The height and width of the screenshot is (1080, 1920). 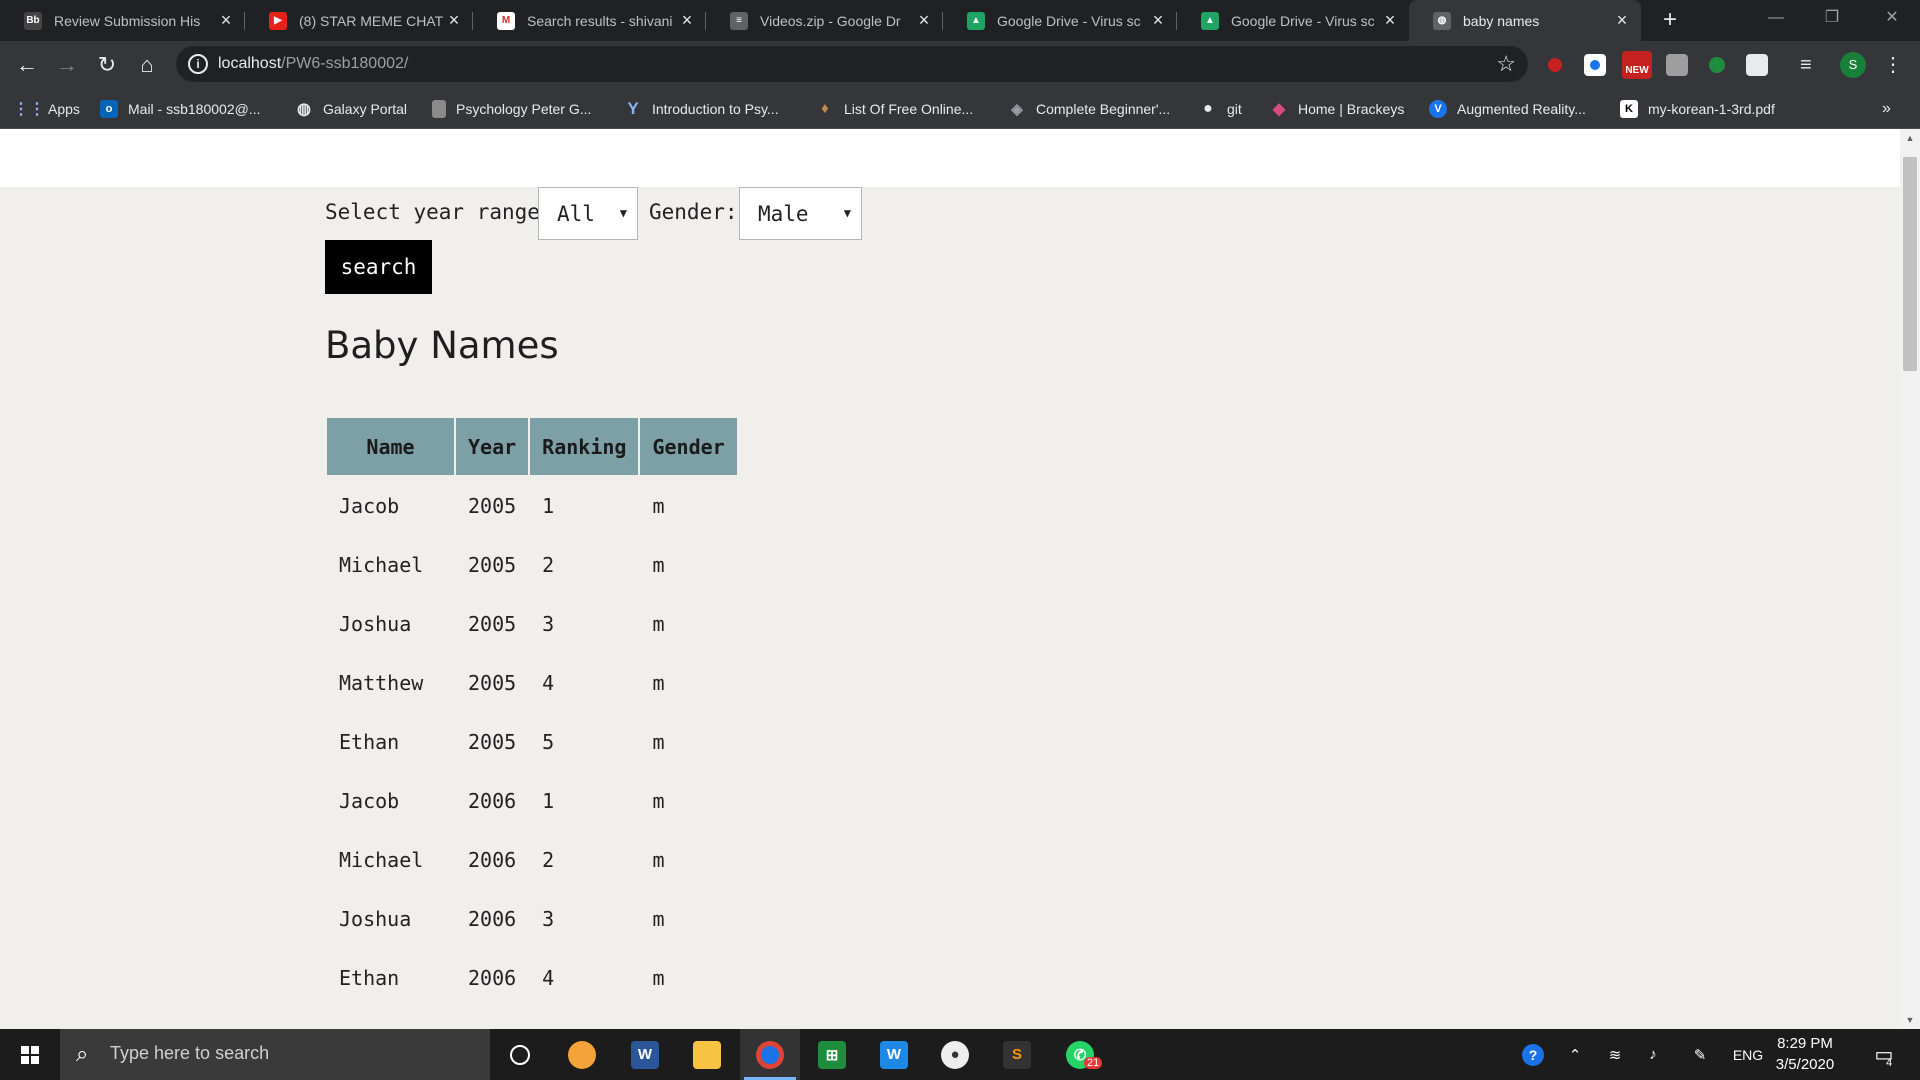 I want to click on url-host: localhost, so click(x=250, y=63).